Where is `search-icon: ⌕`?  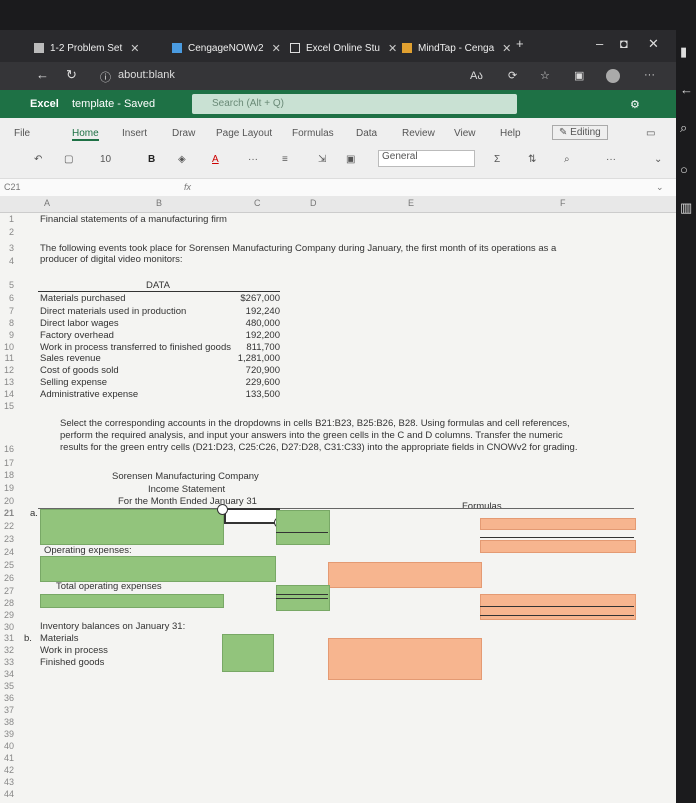
search-icon: ⌕ is located at coordinates (683, 128).